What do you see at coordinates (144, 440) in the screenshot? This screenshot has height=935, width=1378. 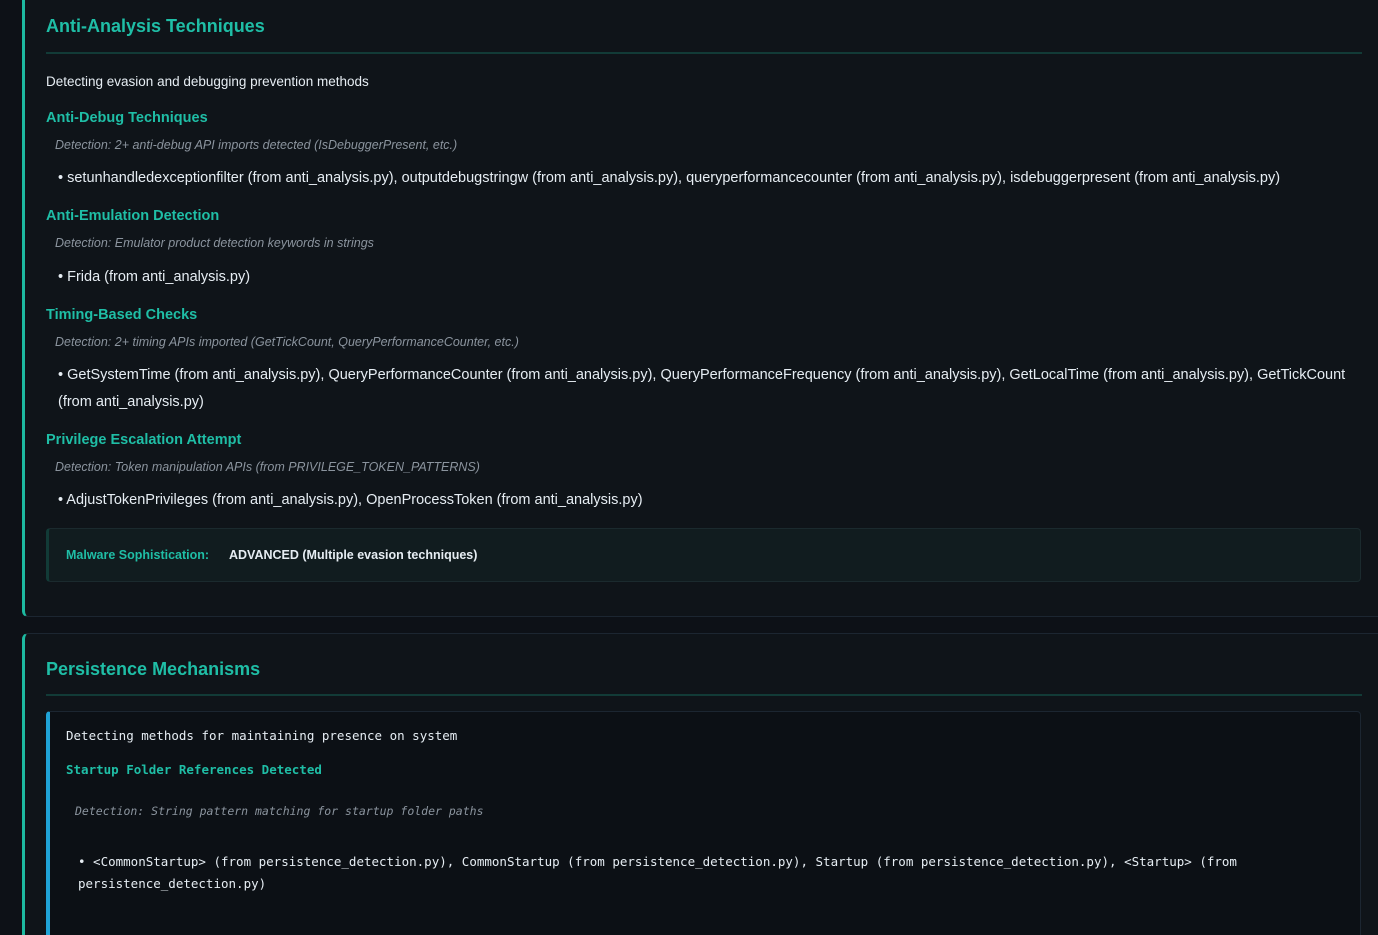 I see `privilege-escalation-heading: Privilege Escalation Attempt` at bounding box center [144, 440].